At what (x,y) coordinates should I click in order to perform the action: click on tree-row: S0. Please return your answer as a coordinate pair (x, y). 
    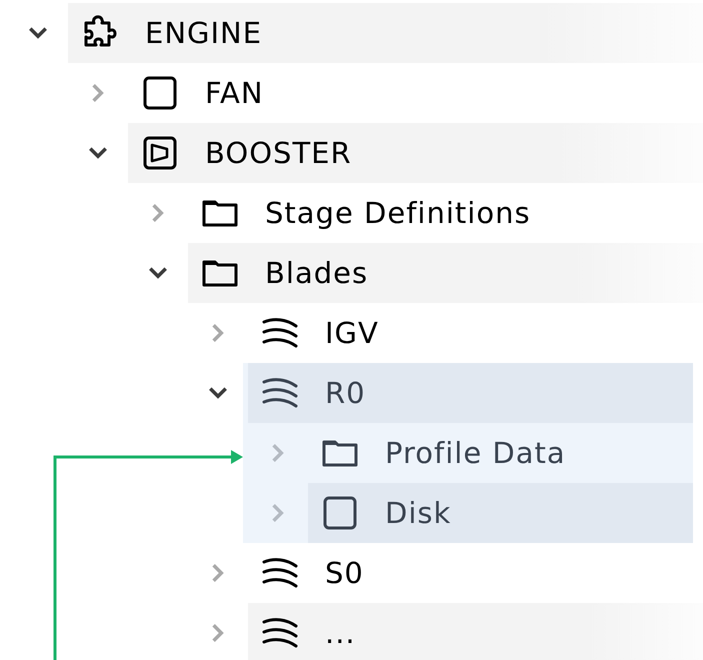
    Looking at the image, I should click on (475, 573).